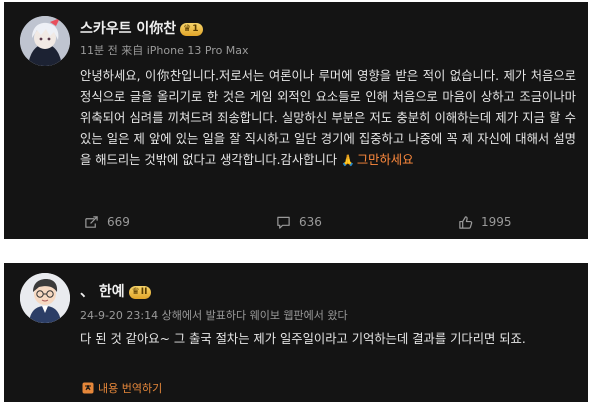  I want to click on username-text: 스카우트 이你찬, so click(128, 29).